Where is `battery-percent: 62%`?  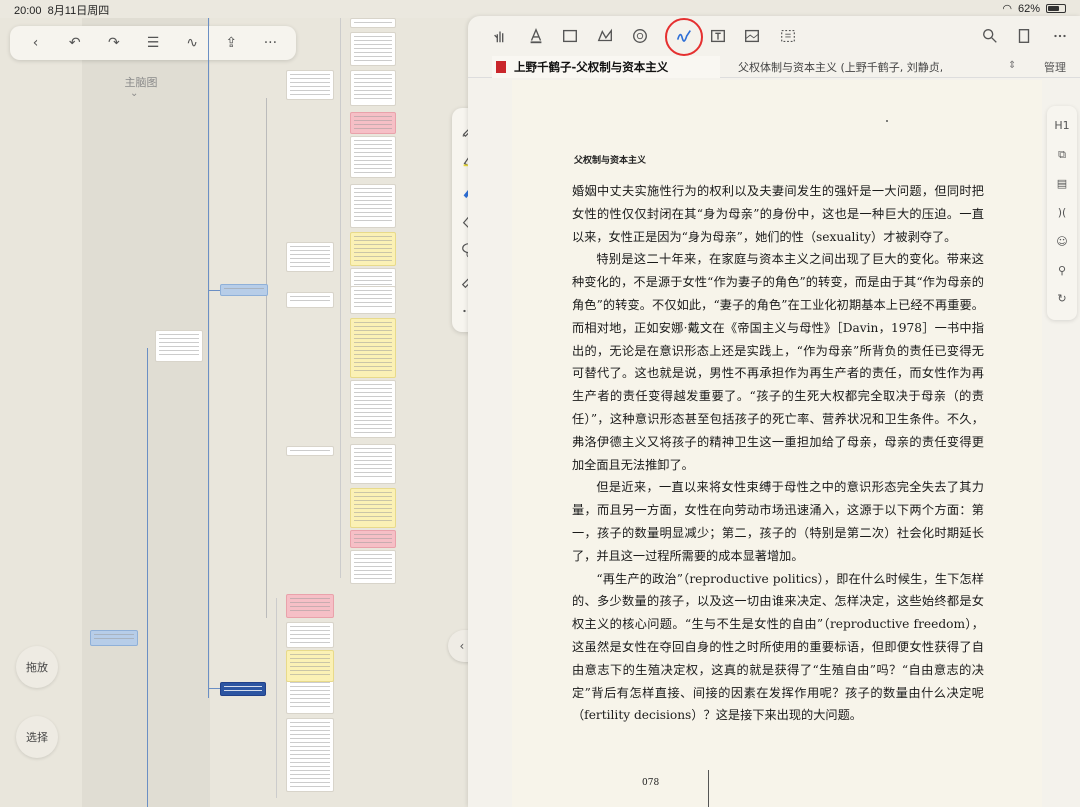
battery-percent: 62% is located at coordinates (1028, 8).